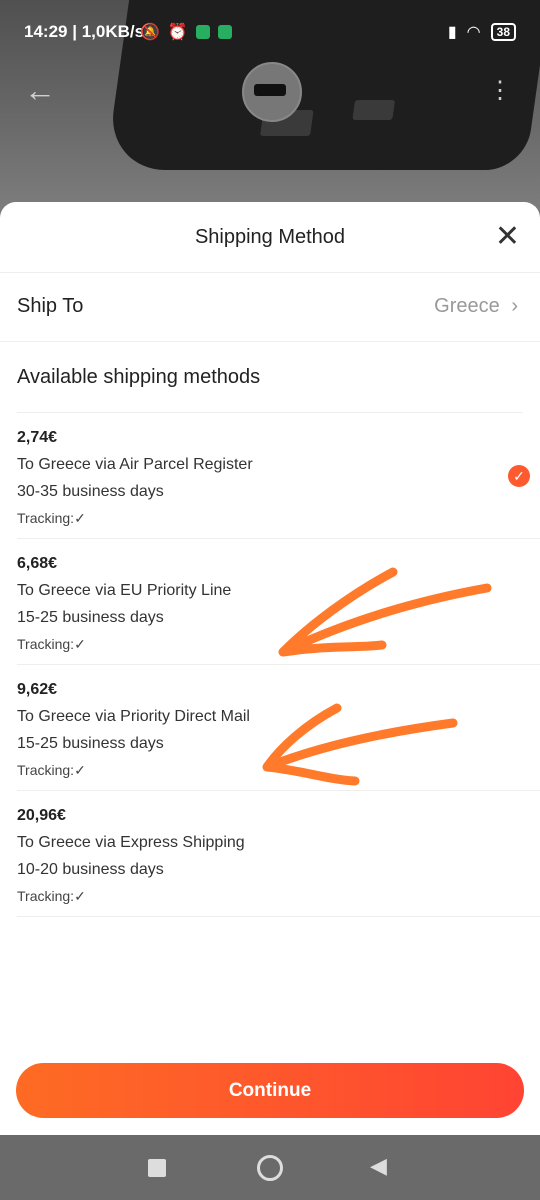 This screenshot has height=1200, width=540. I want to click on selected-check-icon: ✓, so click(519, 476).